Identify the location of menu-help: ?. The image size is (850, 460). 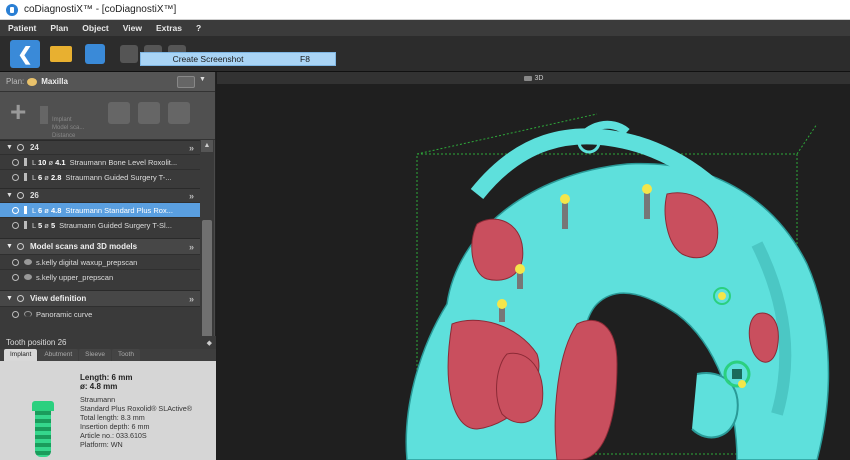
(198, 28).